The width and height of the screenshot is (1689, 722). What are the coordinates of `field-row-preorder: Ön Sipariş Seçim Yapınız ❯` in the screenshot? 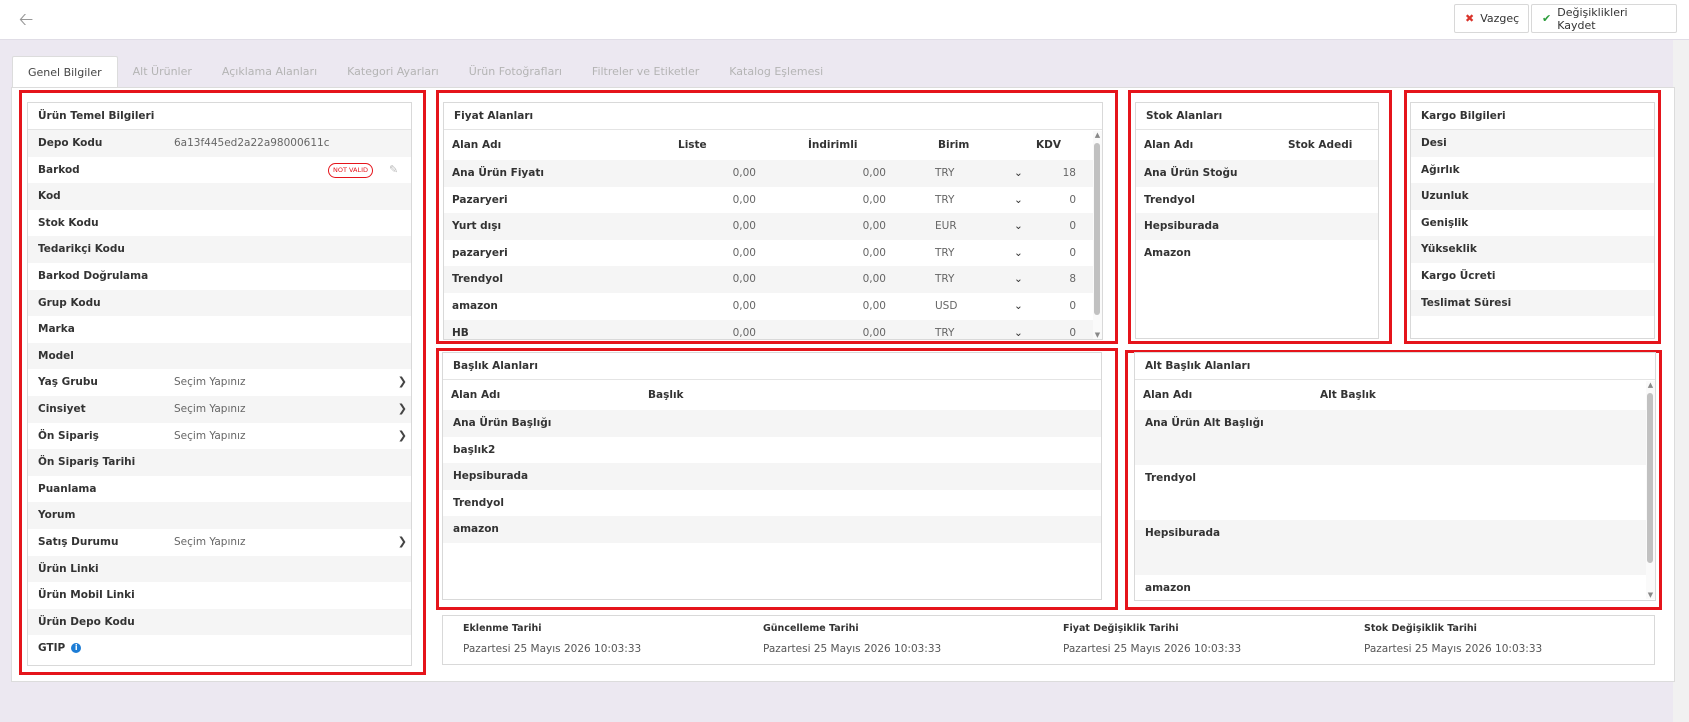 It's located at (219, 436).